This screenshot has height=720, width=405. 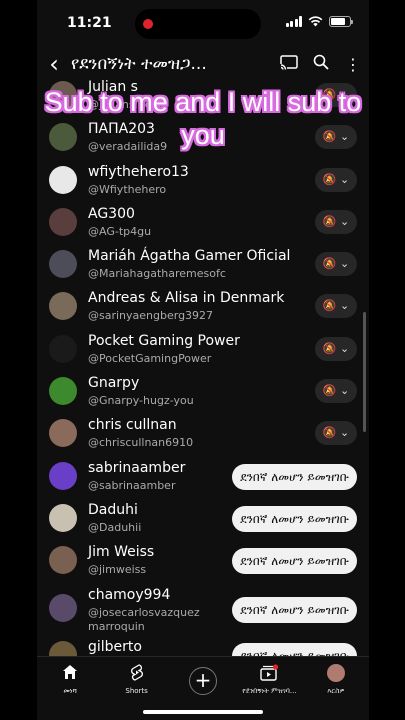 What do you see at coordinates (127, 189) in the screenshot?
I see `channel-handle: @Wfiythehero` at bounding box center [127, 189].